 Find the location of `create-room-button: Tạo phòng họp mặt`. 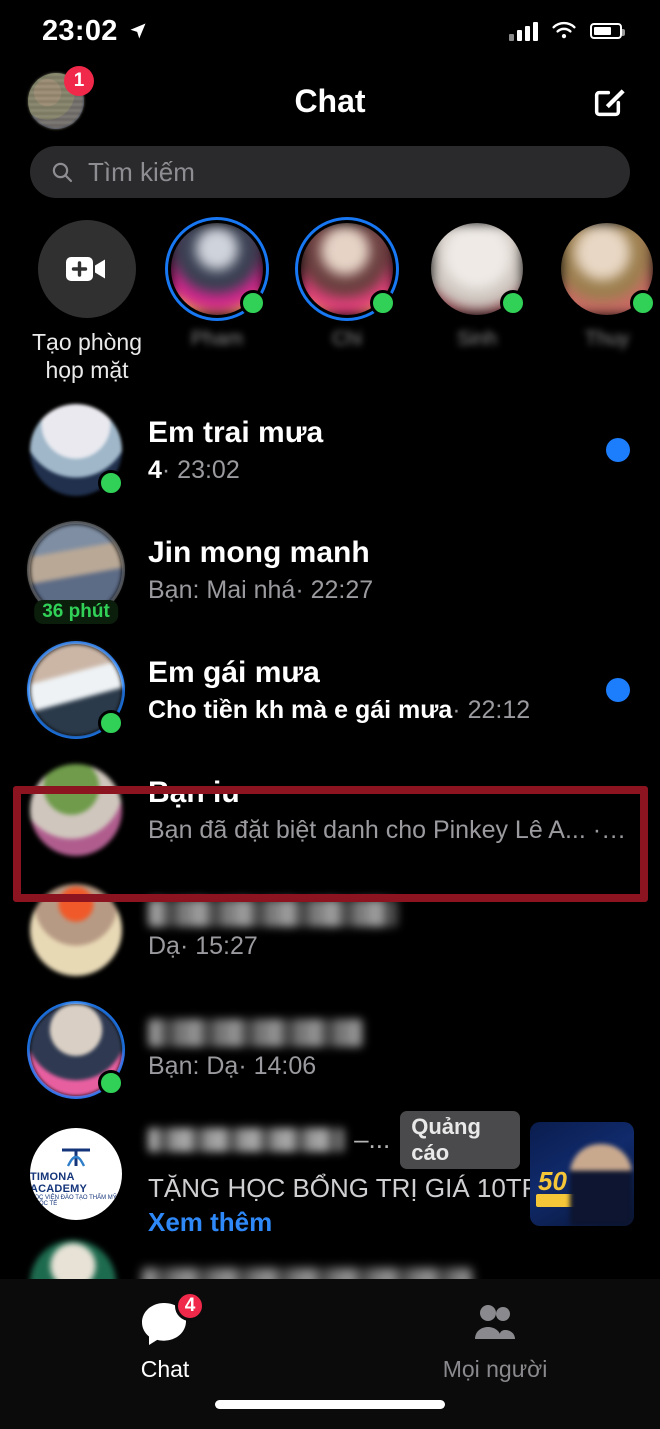

create-room-button: Tạo phòng họp mặt is located at coordinates (87, 302).